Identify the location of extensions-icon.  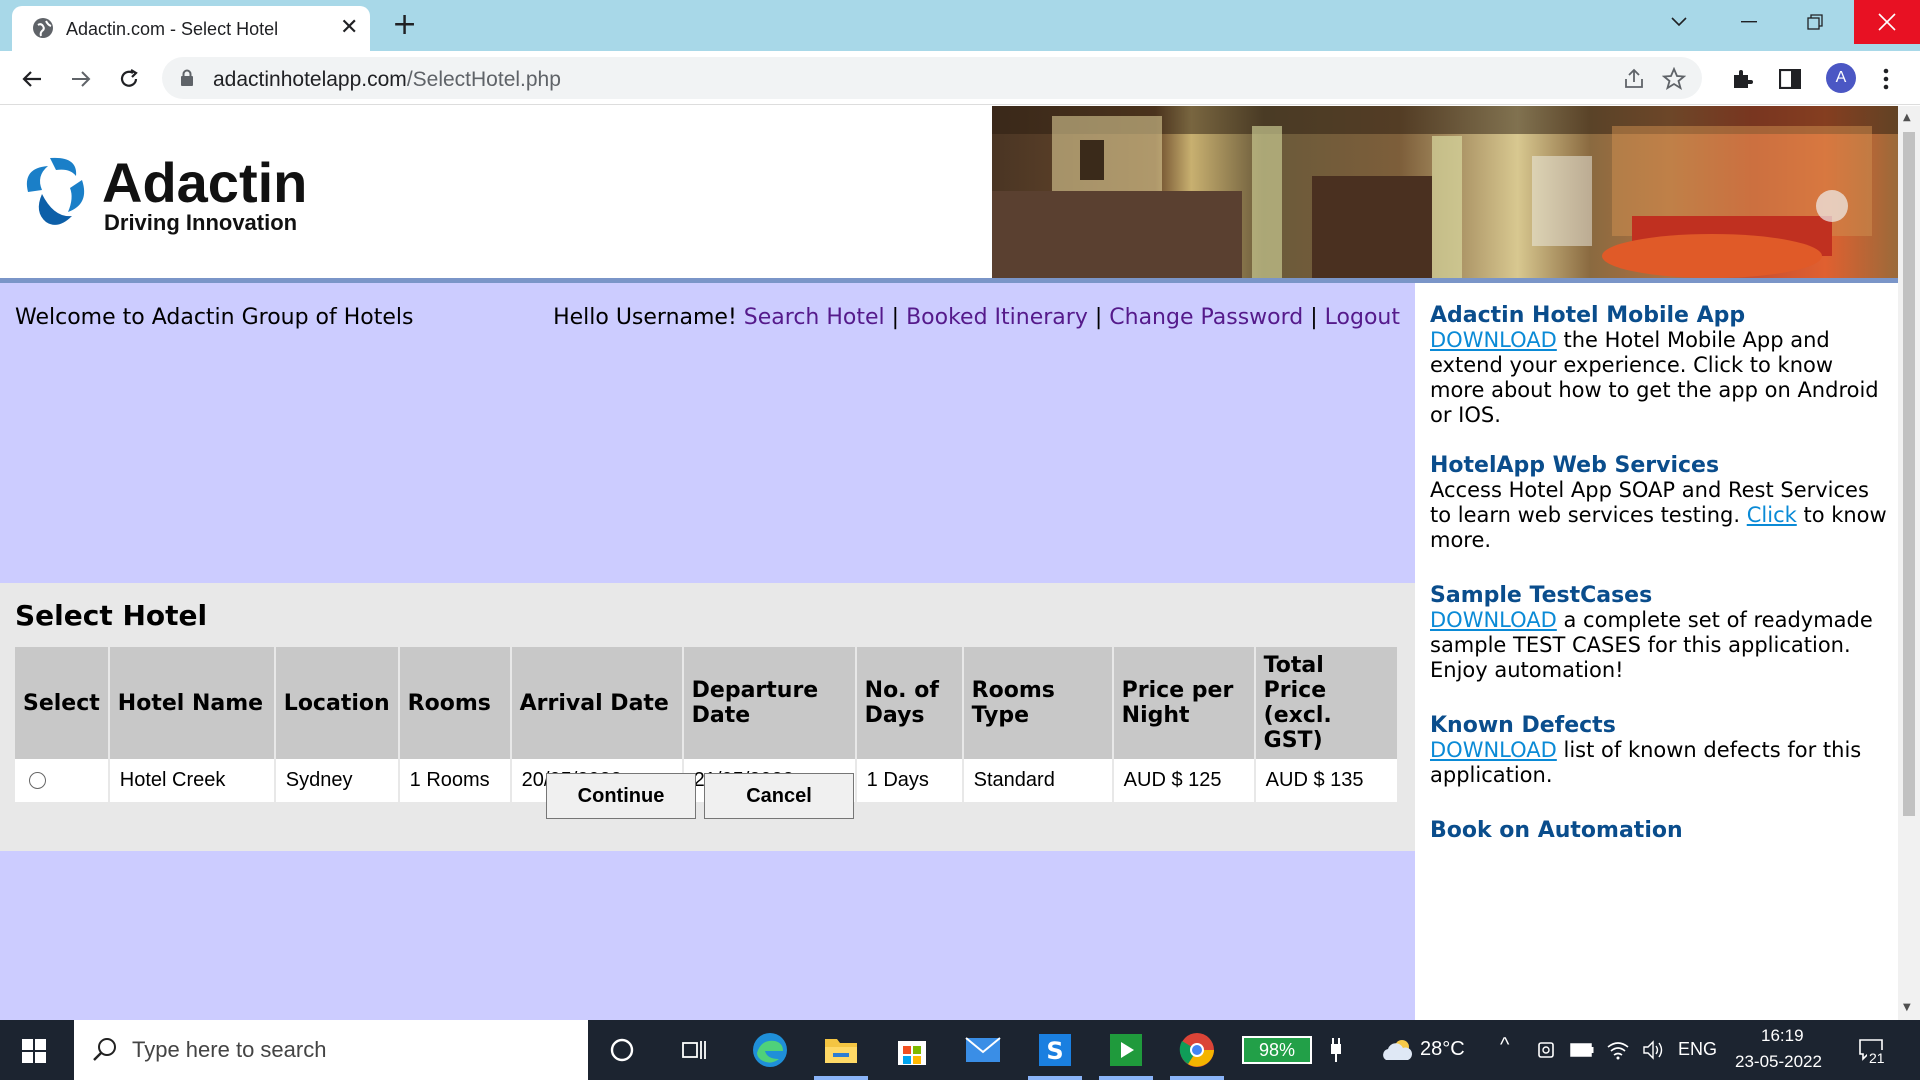
(1742, 79).